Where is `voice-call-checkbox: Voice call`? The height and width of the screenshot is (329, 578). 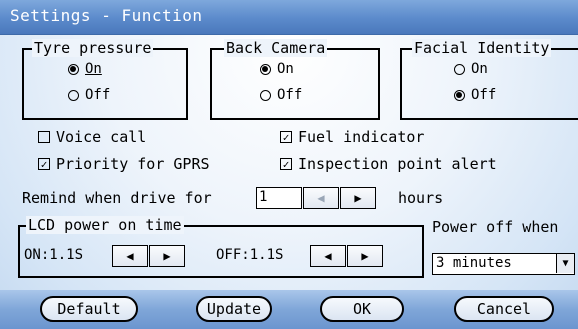
voice-call-checkbox: Voice call is located at coordinates (92, 137).